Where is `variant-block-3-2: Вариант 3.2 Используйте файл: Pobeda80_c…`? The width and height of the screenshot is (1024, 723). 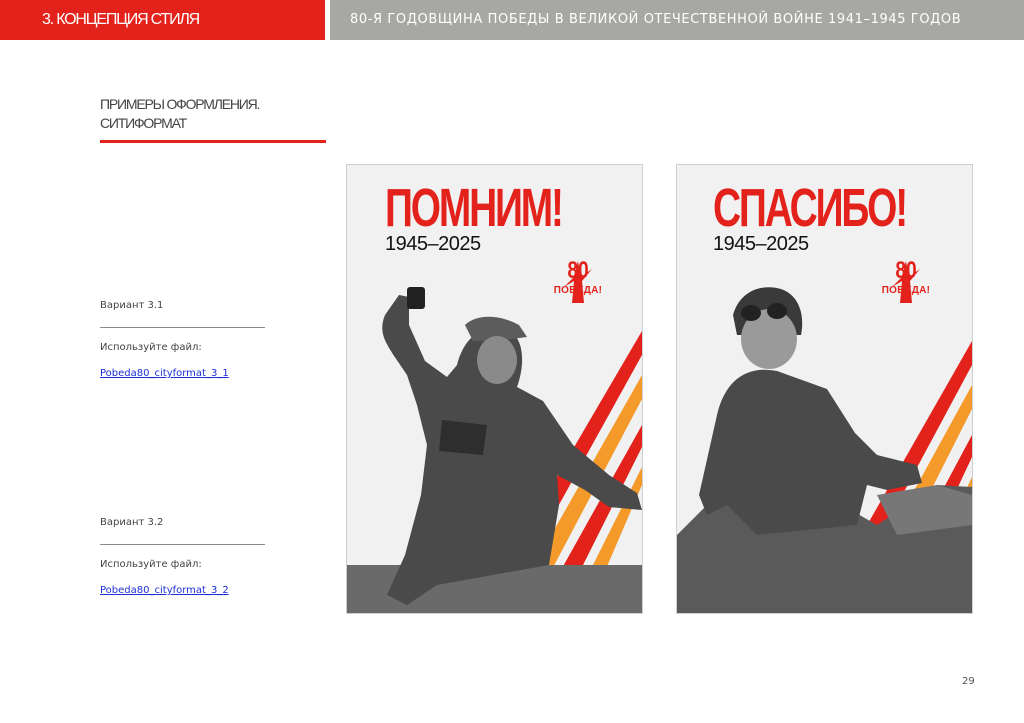 variant-block-3-2: Вариант 3.2 Используйте файл: Pobeda80_c… is located at coordinates (185, 556).